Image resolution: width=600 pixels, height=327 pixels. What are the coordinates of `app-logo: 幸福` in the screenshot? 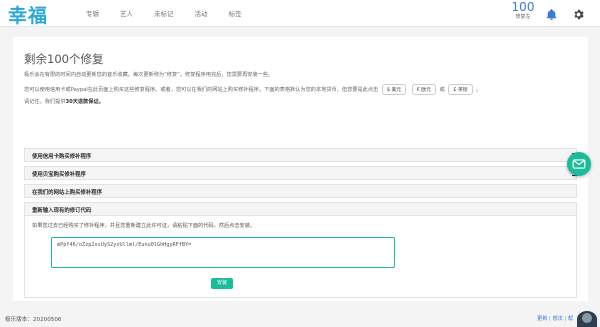 It's located at (28, 14).